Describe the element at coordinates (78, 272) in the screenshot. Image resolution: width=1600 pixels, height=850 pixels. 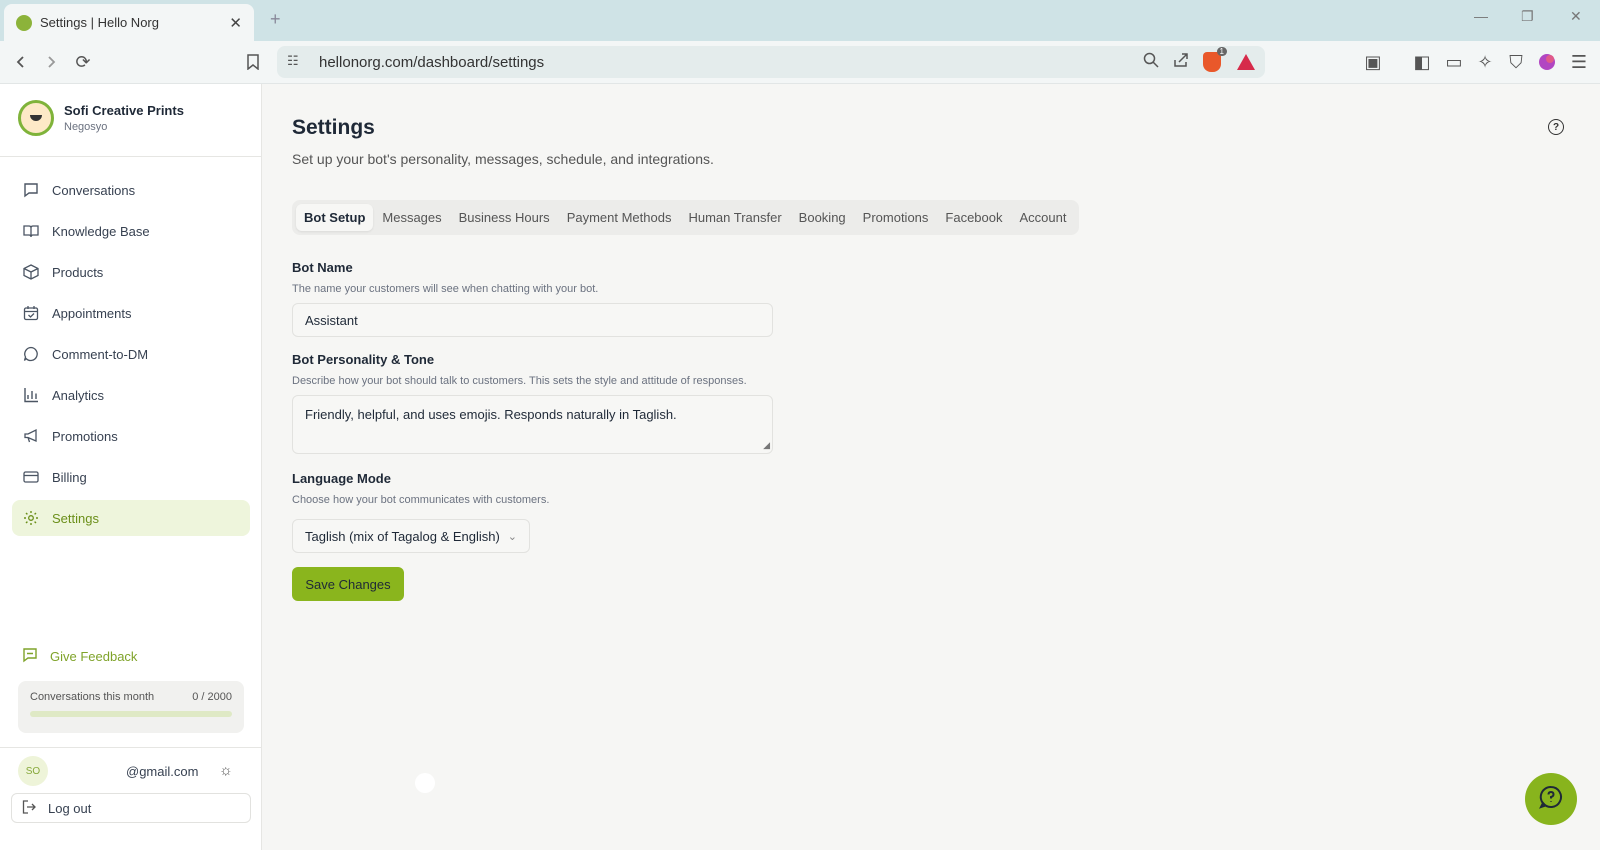
I see `sidebar-item-label: Products` at that location.